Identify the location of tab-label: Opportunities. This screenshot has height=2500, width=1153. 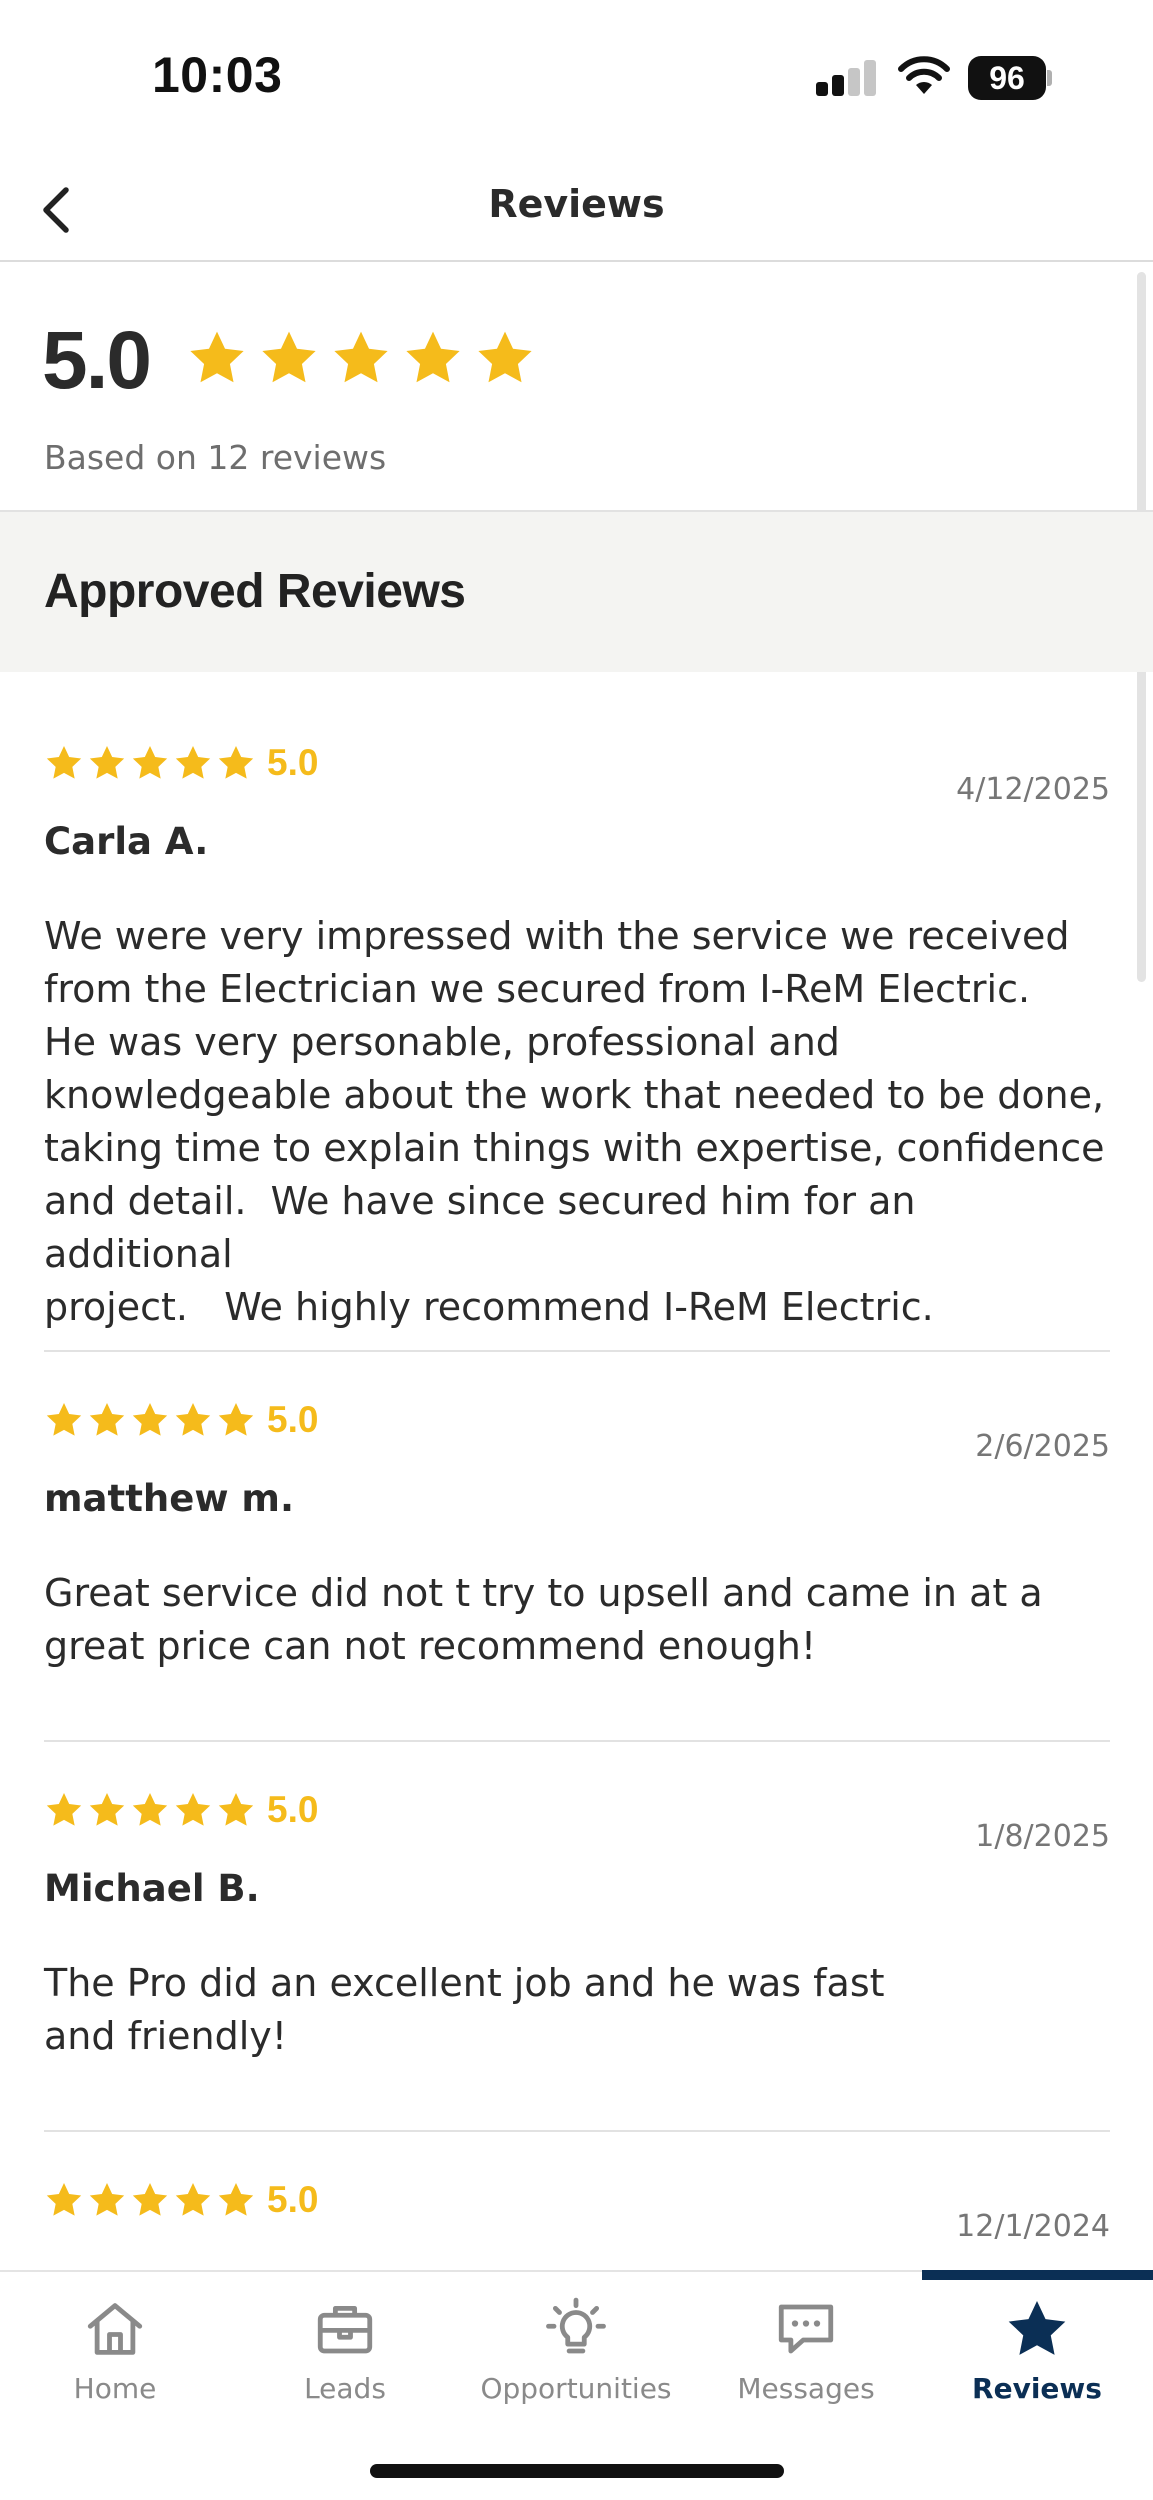
(576, 2388).